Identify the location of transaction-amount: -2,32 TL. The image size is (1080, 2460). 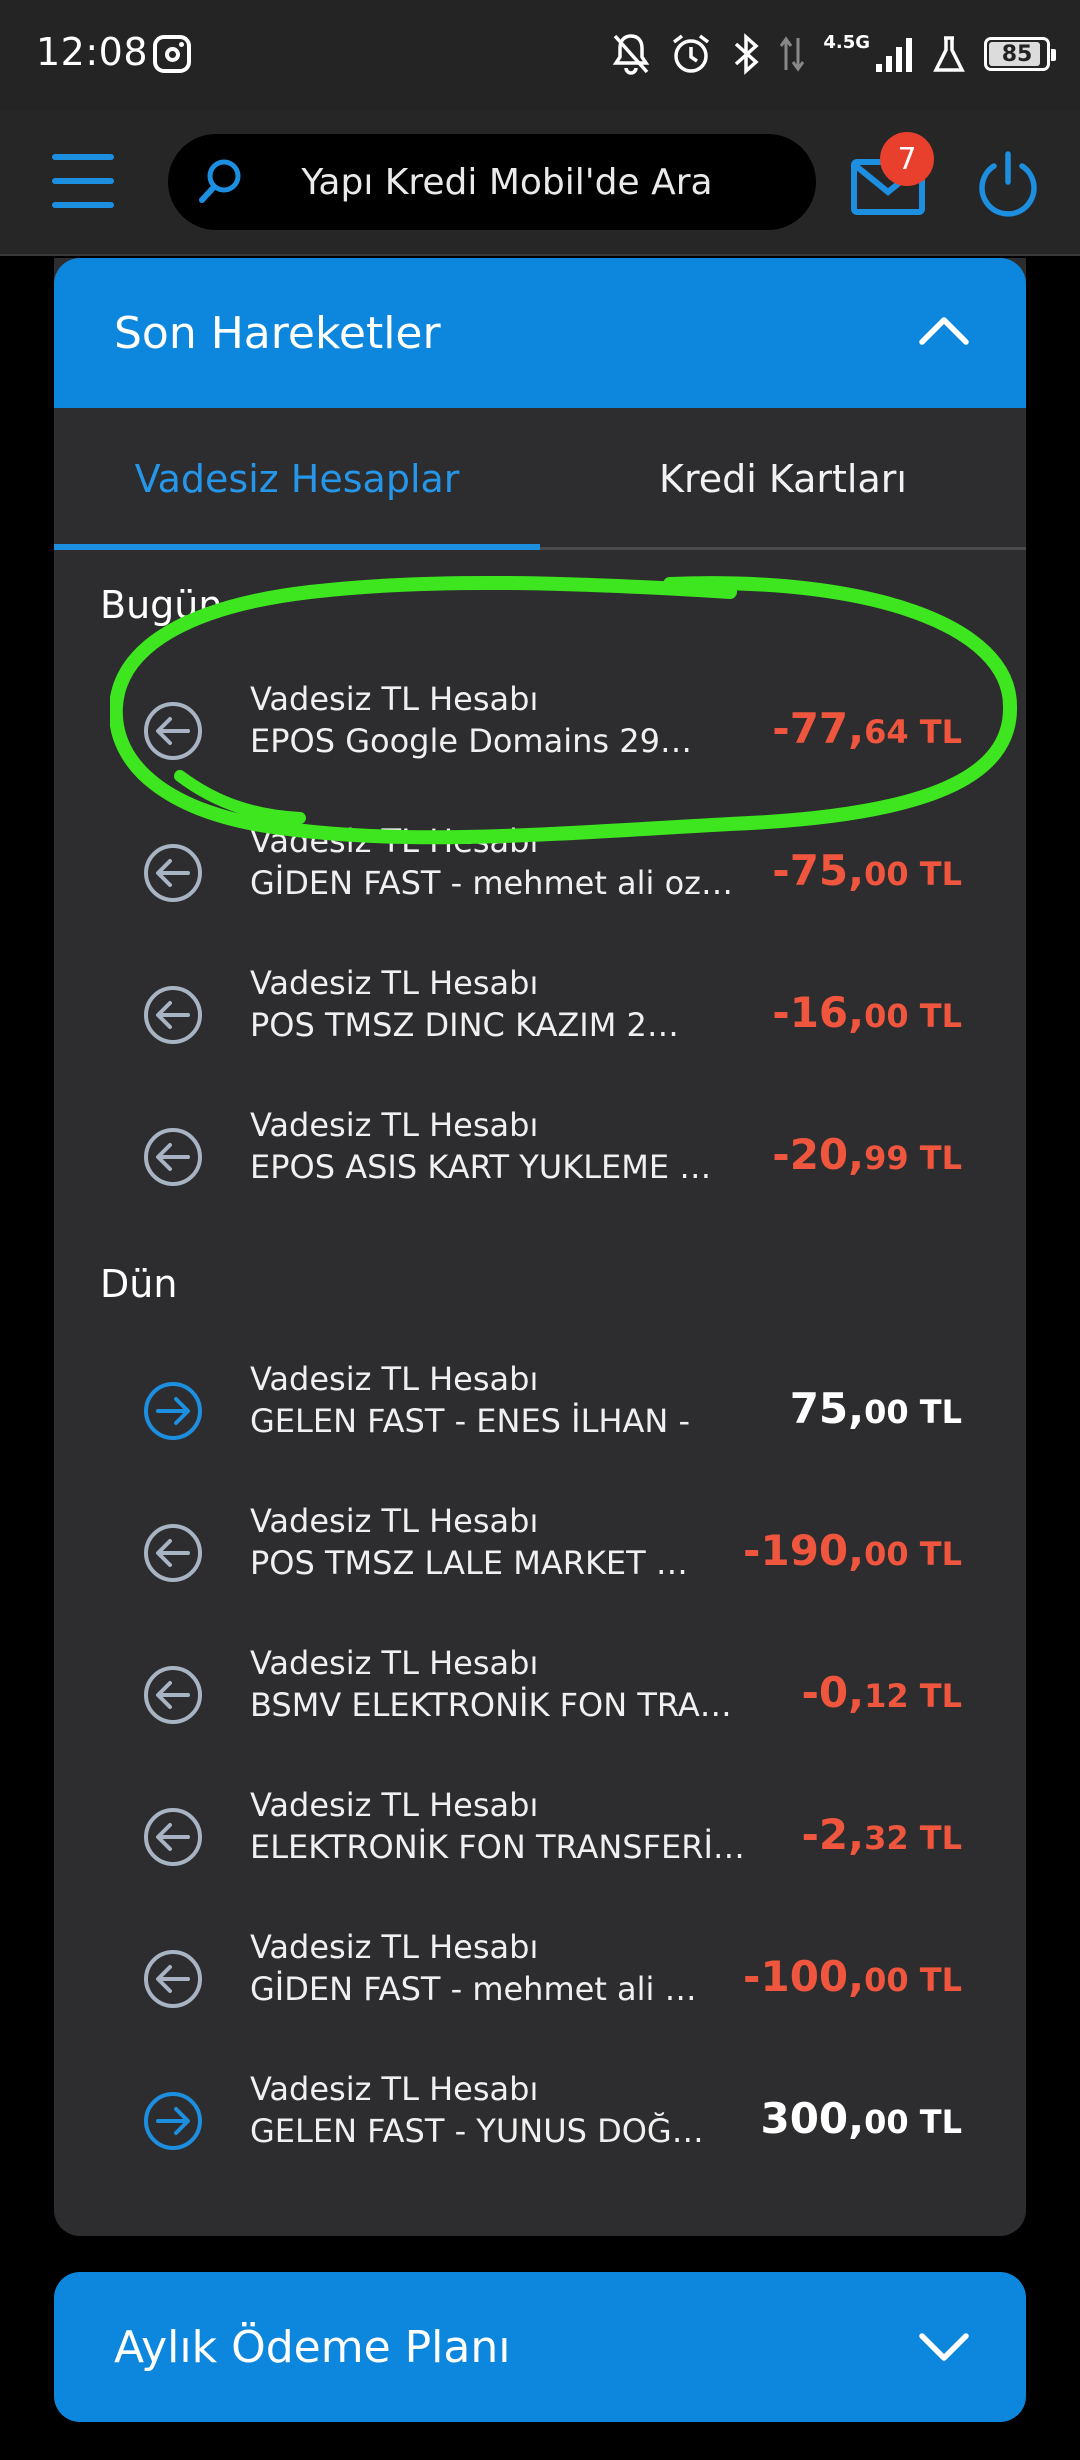
(881, 1834).